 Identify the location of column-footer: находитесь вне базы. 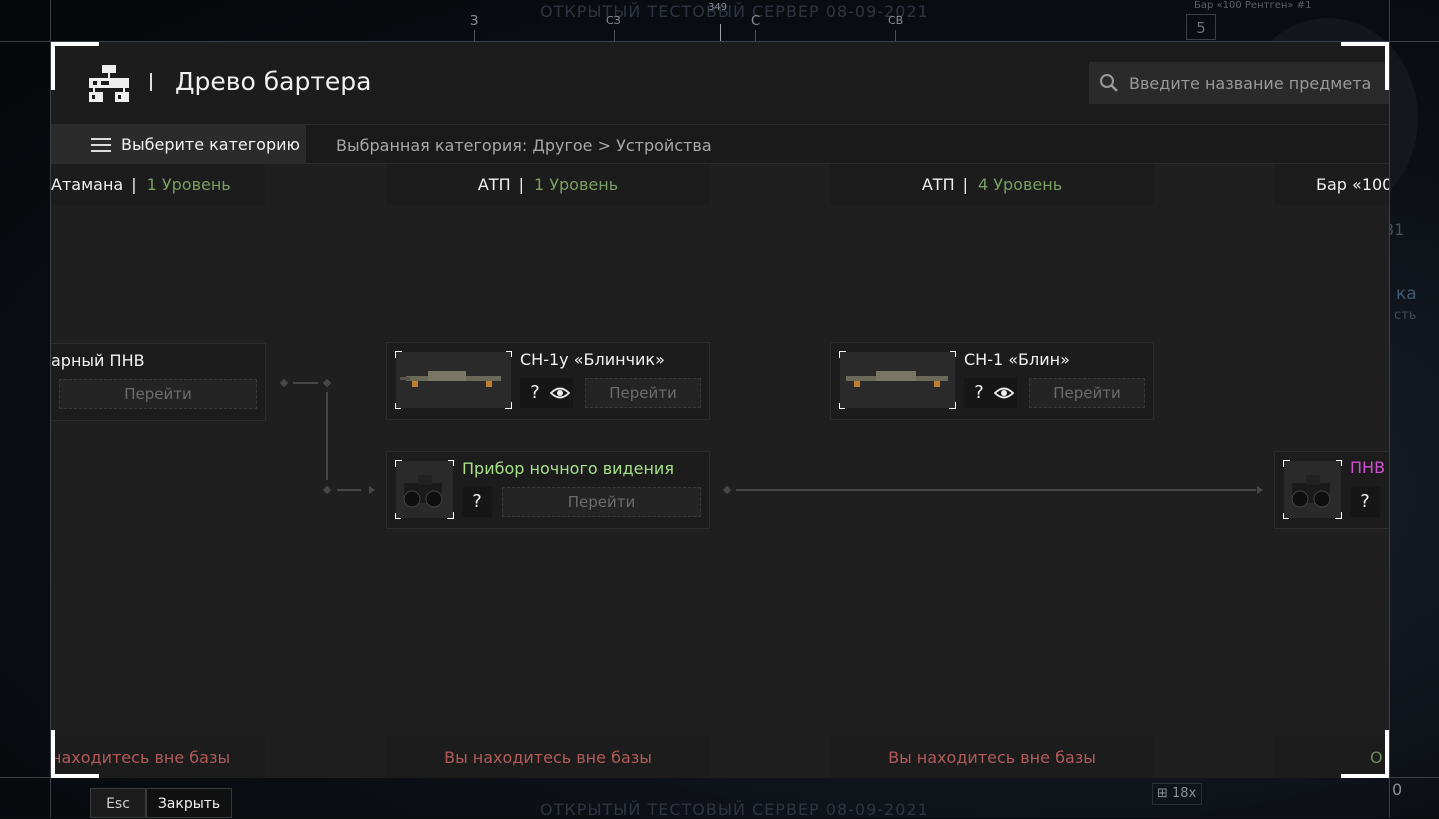
(158, 757).